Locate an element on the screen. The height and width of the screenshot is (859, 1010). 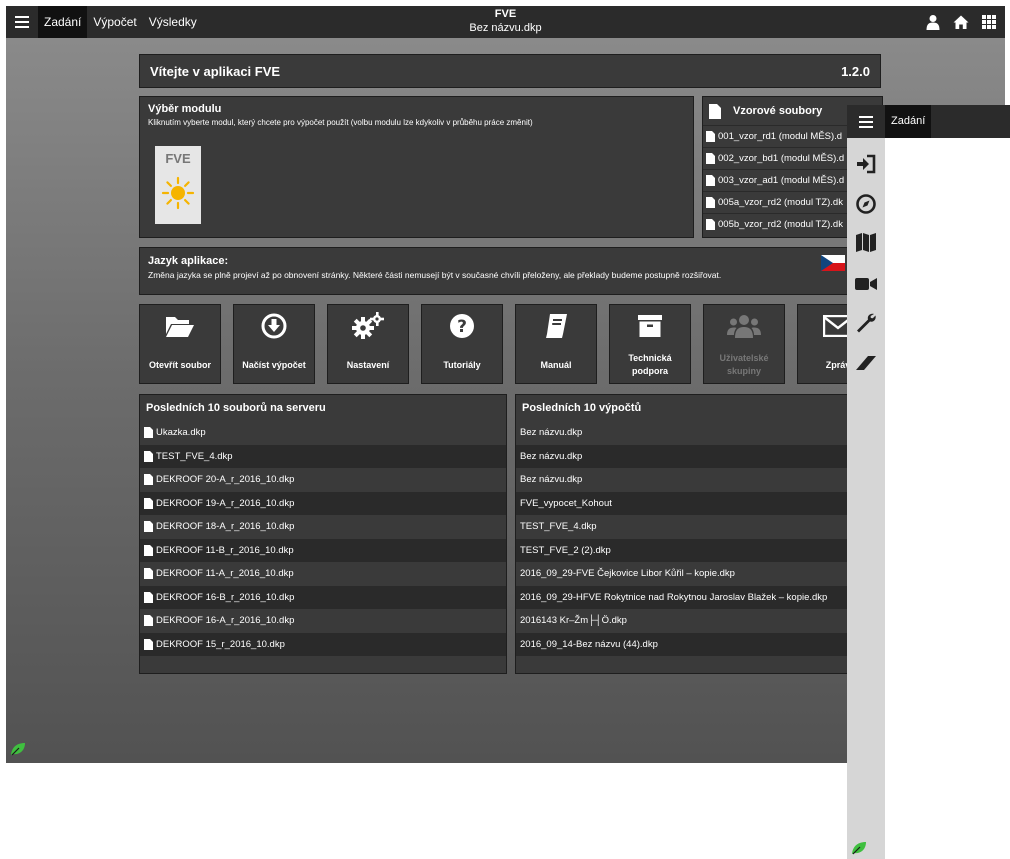
action-download-circle-button: Načíst výpočet is located at coordinates (274, 344).